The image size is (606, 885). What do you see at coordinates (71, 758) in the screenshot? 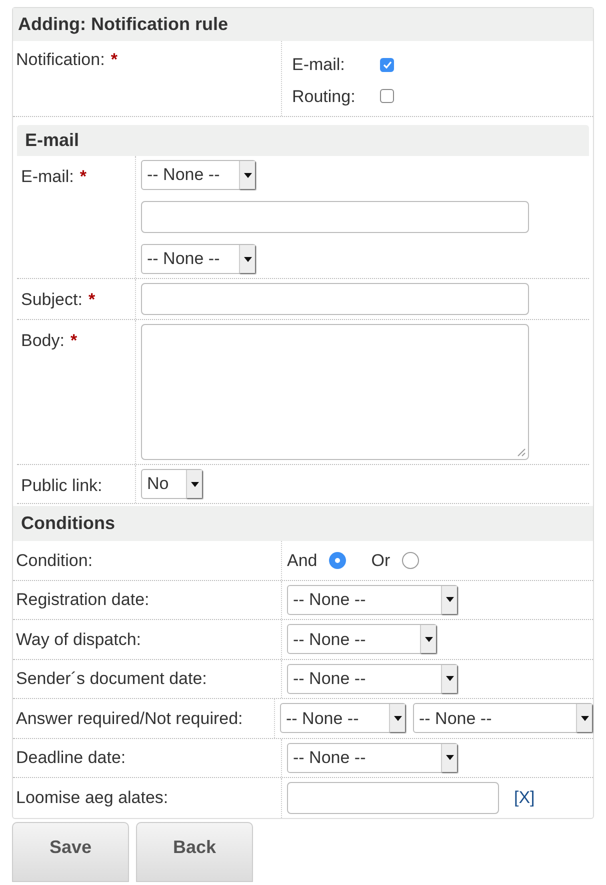
I see `field-label: Deadline date:` at bounding box center [71, 758].